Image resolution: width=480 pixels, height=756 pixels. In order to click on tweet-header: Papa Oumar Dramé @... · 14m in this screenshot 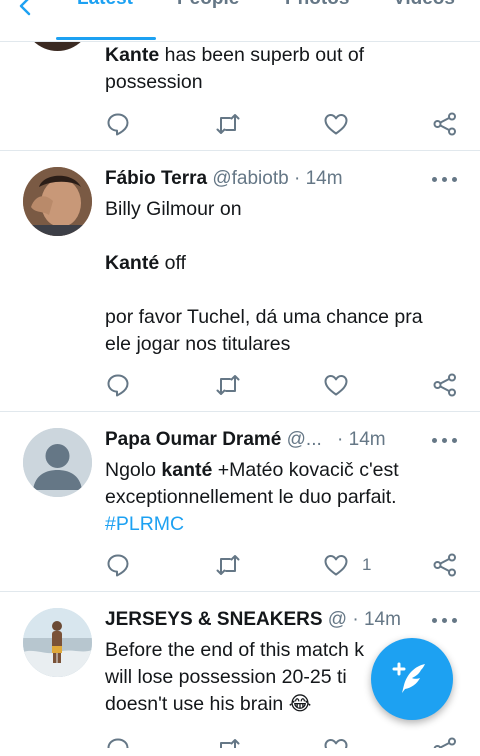, I will do `click(245, 440)`.